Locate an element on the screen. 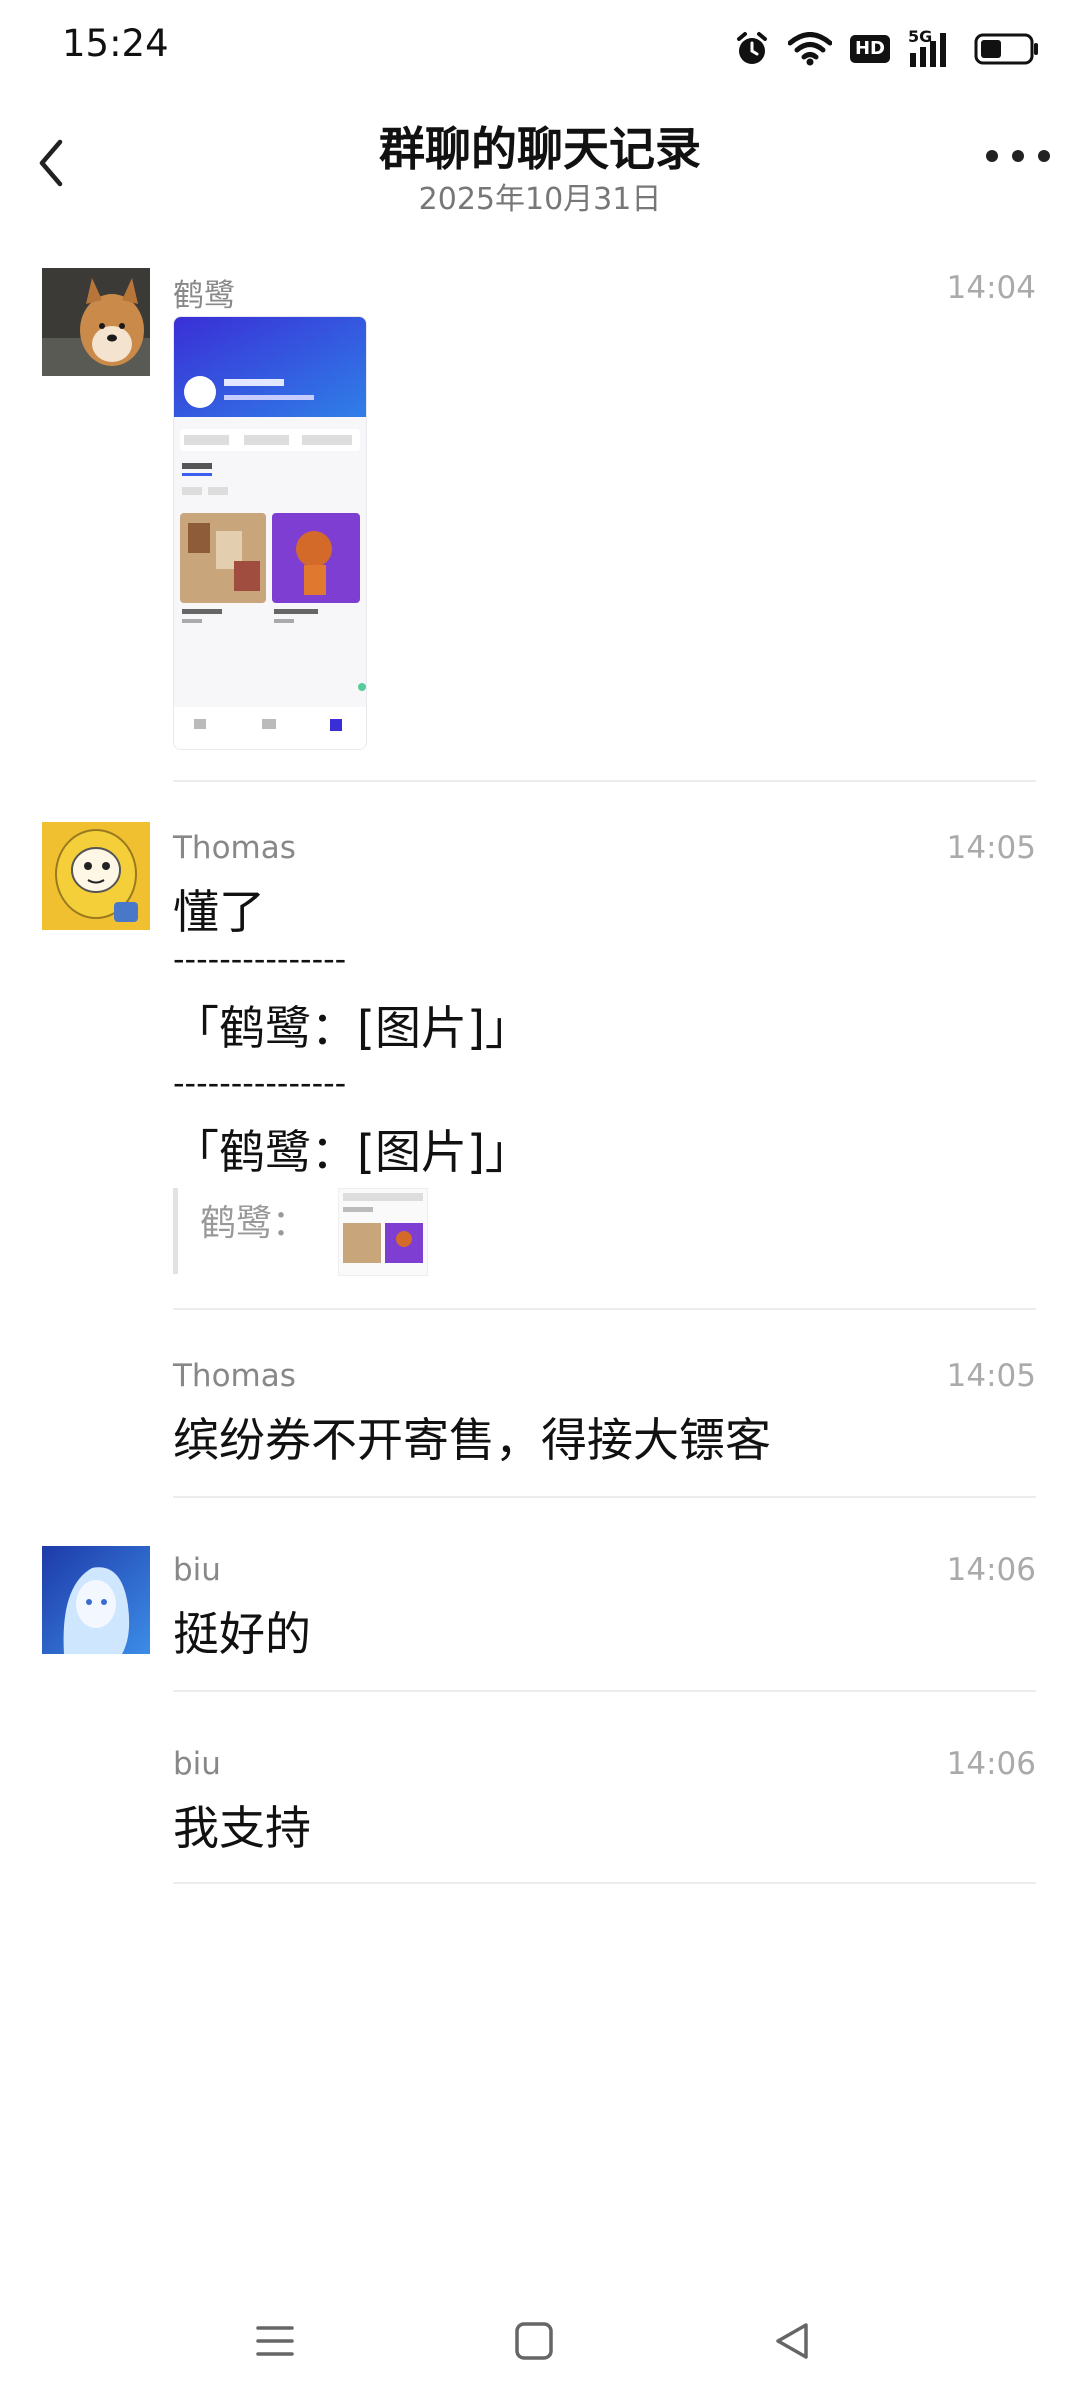 The height and width of the screenshot is (2408, 1080). quote-image is located at coordinates (383, 1232).